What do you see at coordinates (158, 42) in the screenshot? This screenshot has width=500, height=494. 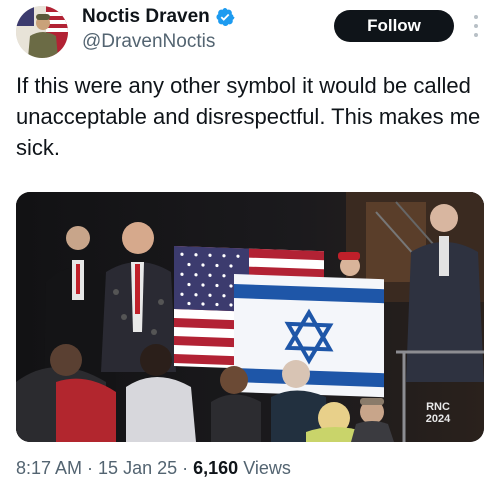 I see `user-handle: @DravenNoctis` at bounding box center [158, 42].